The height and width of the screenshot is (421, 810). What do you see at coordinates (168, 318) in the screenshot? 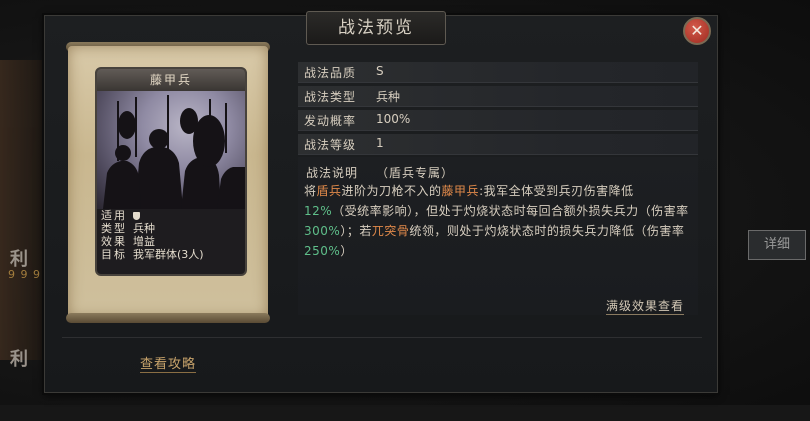
I see `scroll-bottom-roll` at bounding box center [168, 318].